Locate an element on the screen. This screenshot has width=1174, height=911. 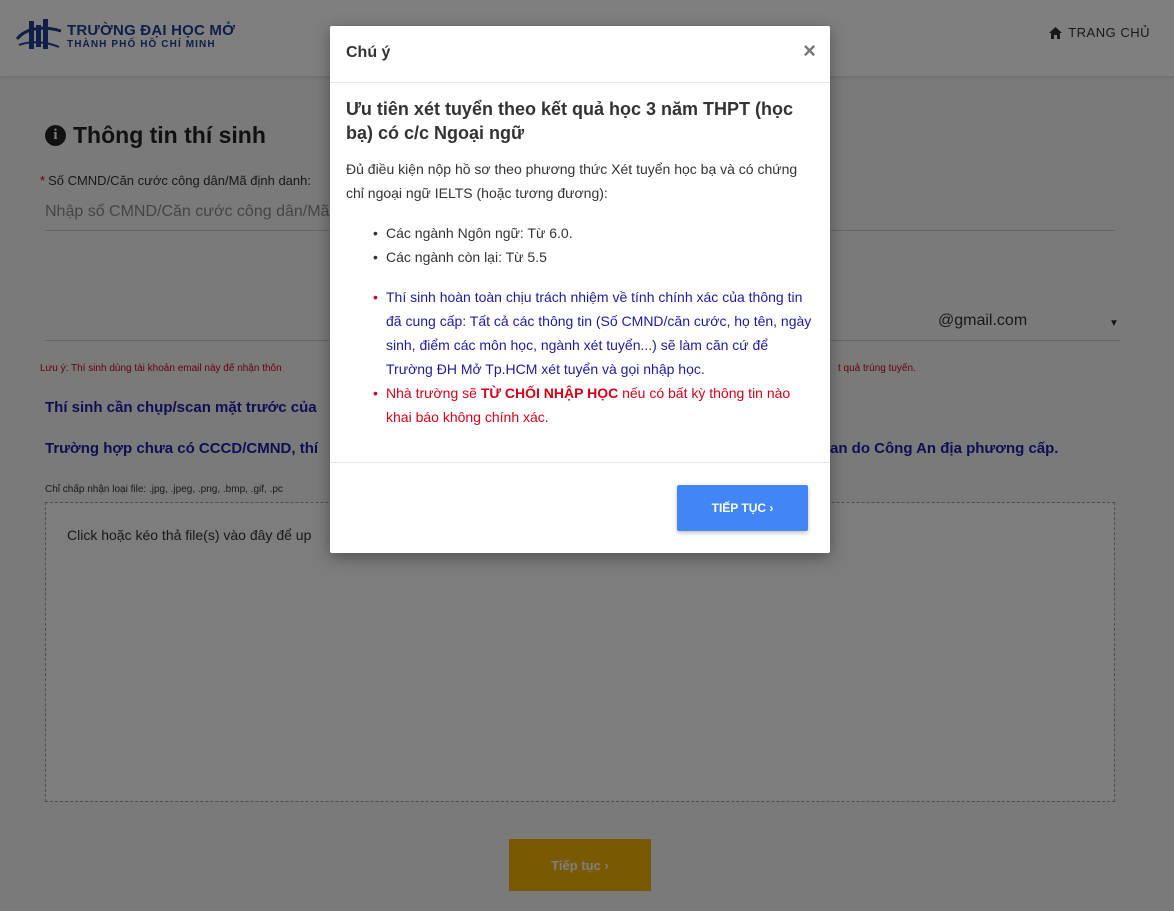
close-icon: × is located at coordinates (809, 51).